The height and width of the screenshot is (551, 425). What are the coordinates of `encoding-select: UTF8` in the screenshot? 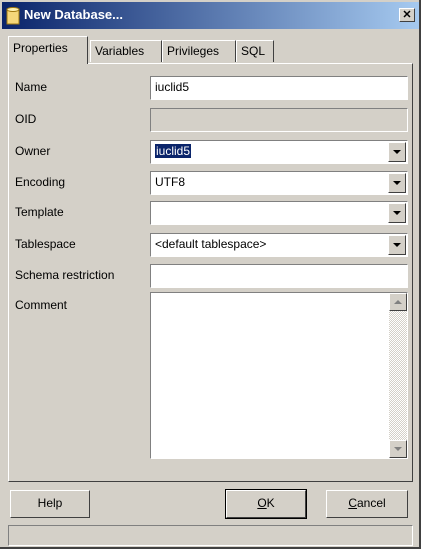 It's located at (279, 183).